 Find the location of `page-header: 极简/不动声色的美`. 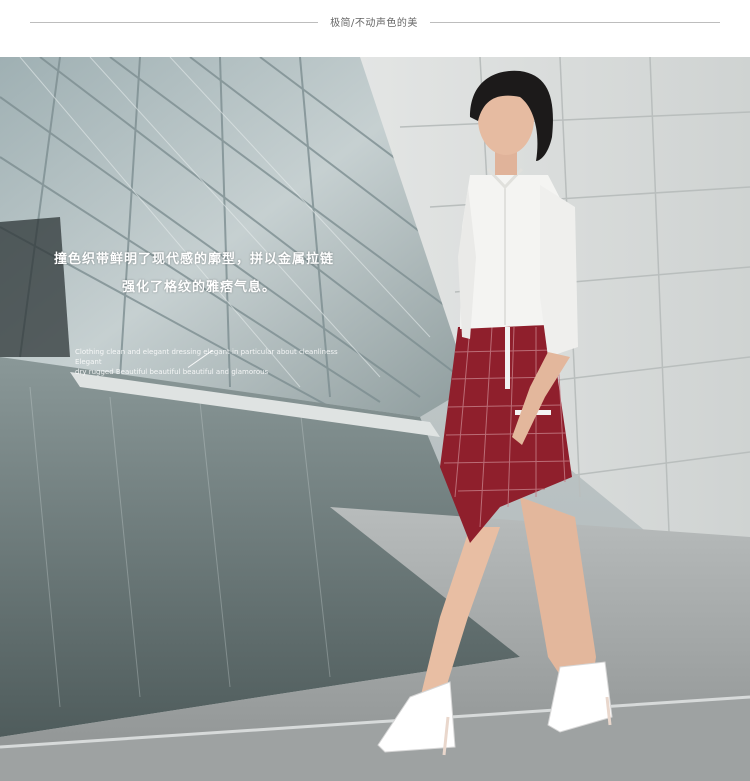

page-header: 极简/不动声色的美 is located at coordinates (375, 23).